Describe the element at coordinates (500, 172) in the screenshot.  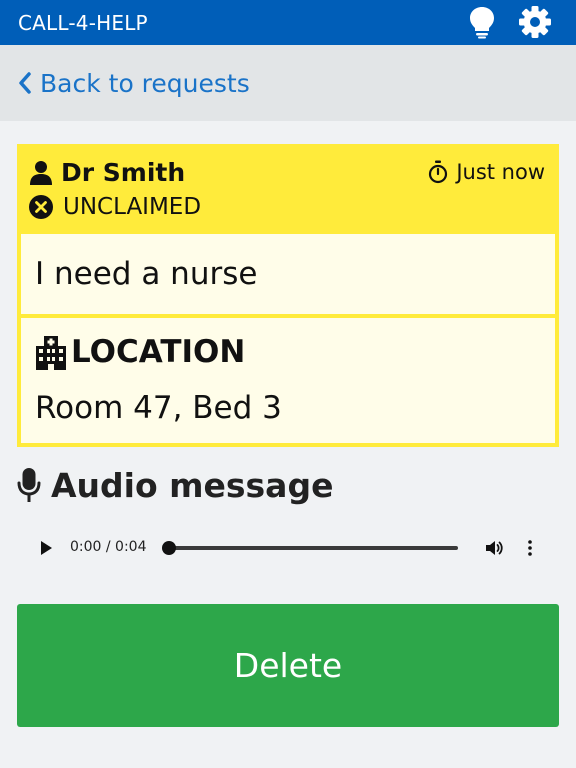
I see `request-time-label: Just now` at that location.